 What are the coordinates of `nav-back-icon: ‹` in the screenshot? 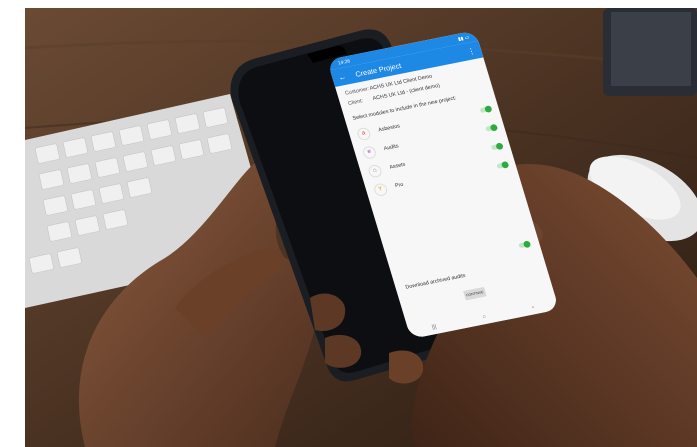 It's located at (533, 308).